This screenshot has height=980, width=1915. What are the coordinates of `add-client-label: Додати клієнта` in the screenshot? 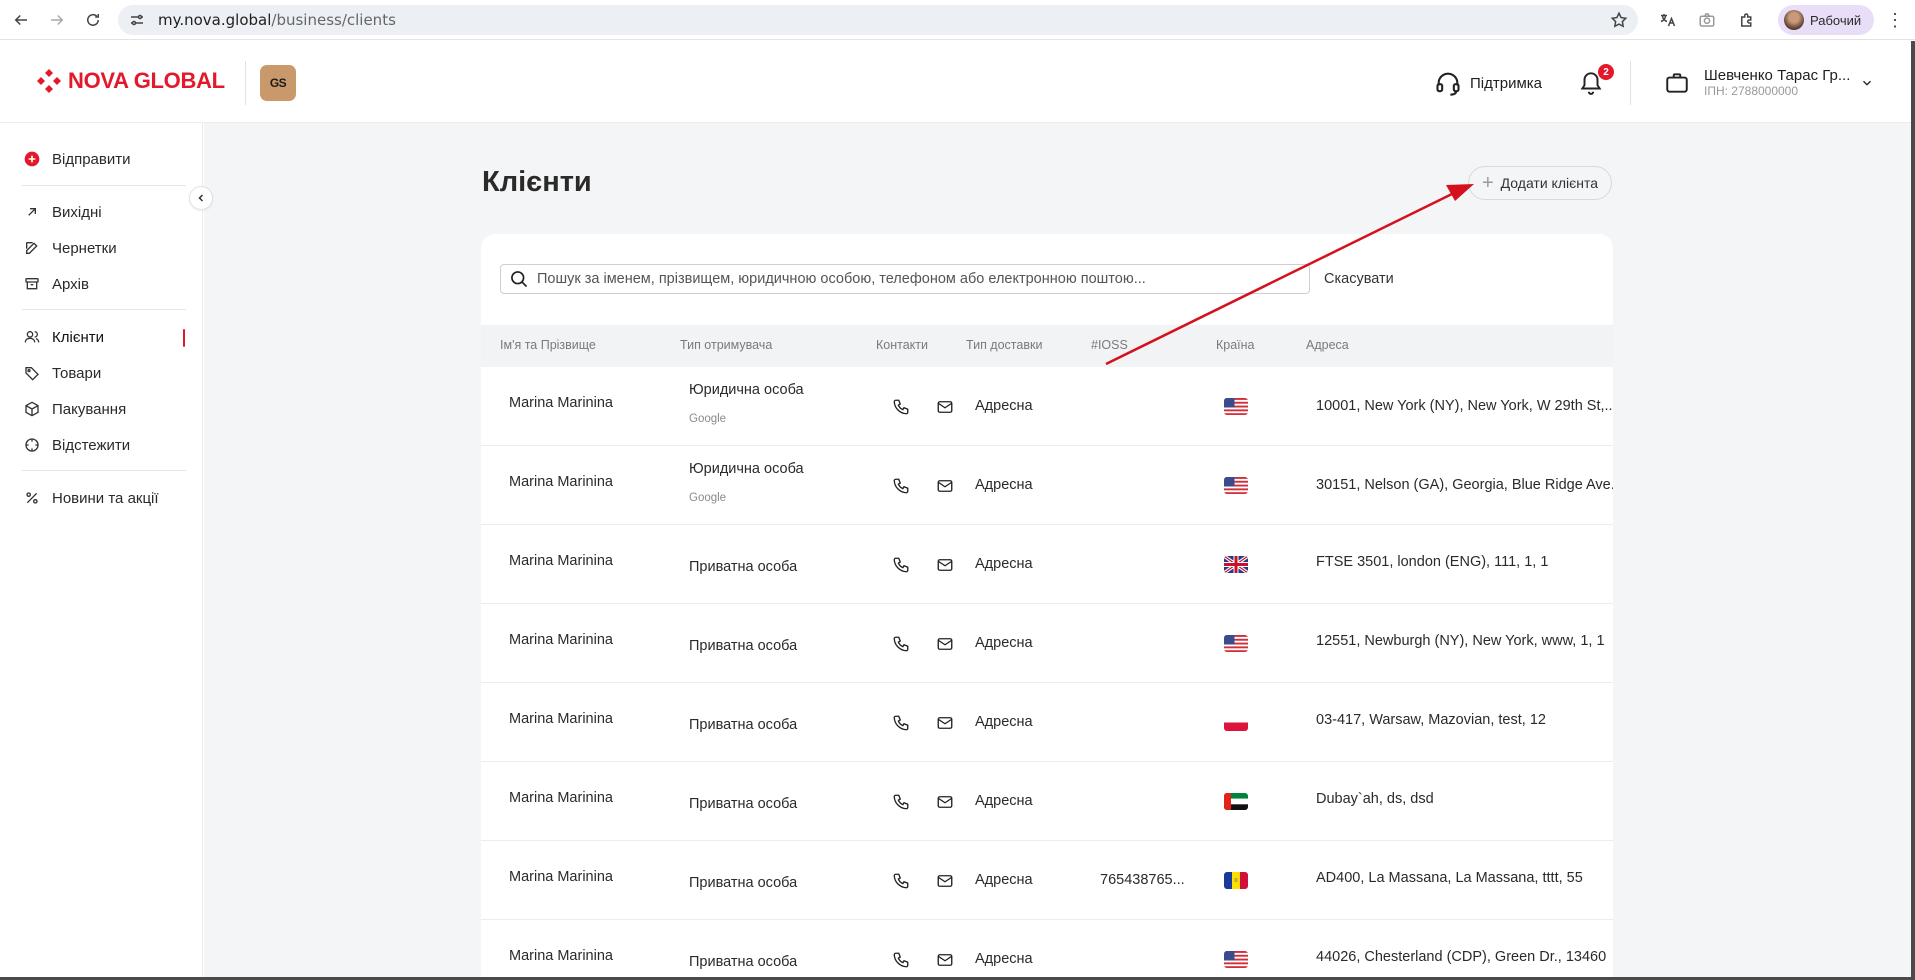 It's located at (1549, 183).